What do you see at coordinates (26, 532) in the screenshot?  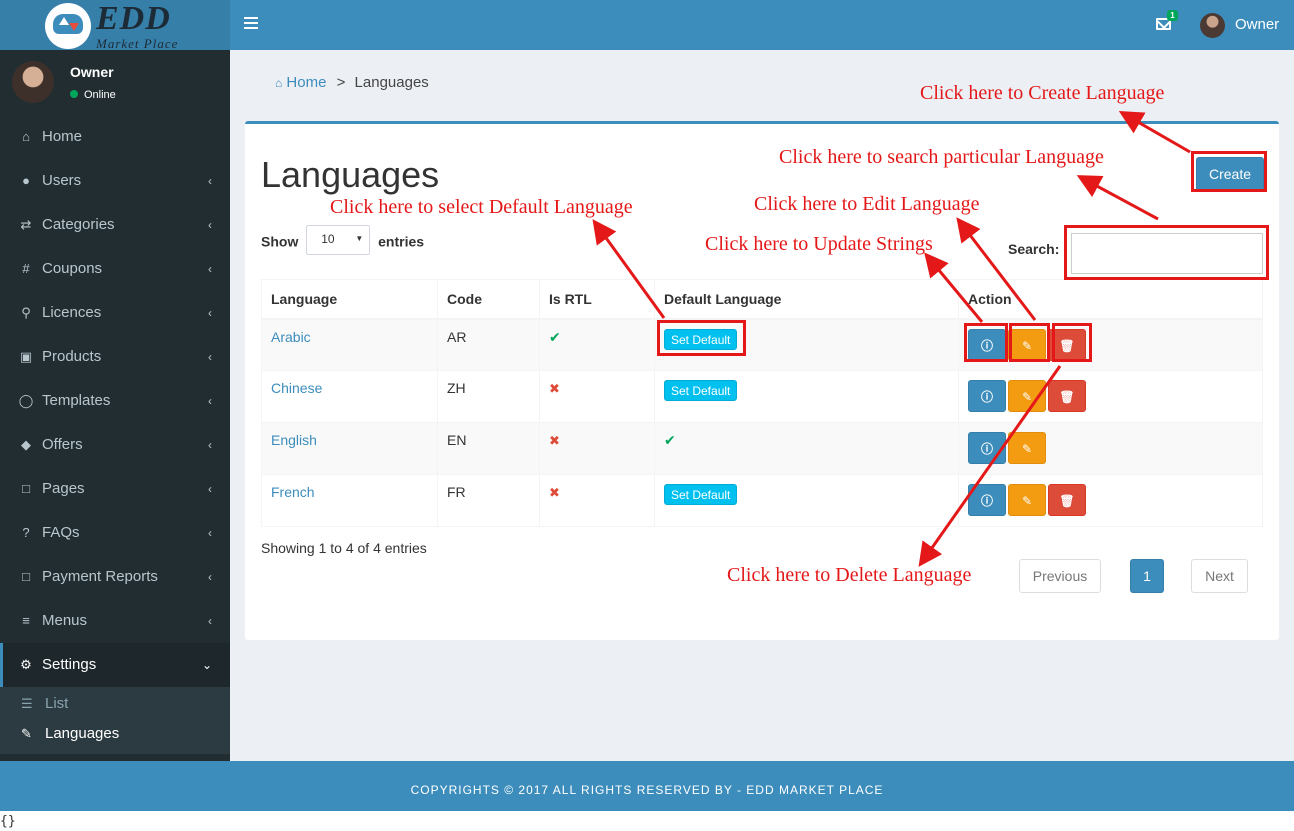 I see `question-icon: ?` at bounding box center [26, 532].